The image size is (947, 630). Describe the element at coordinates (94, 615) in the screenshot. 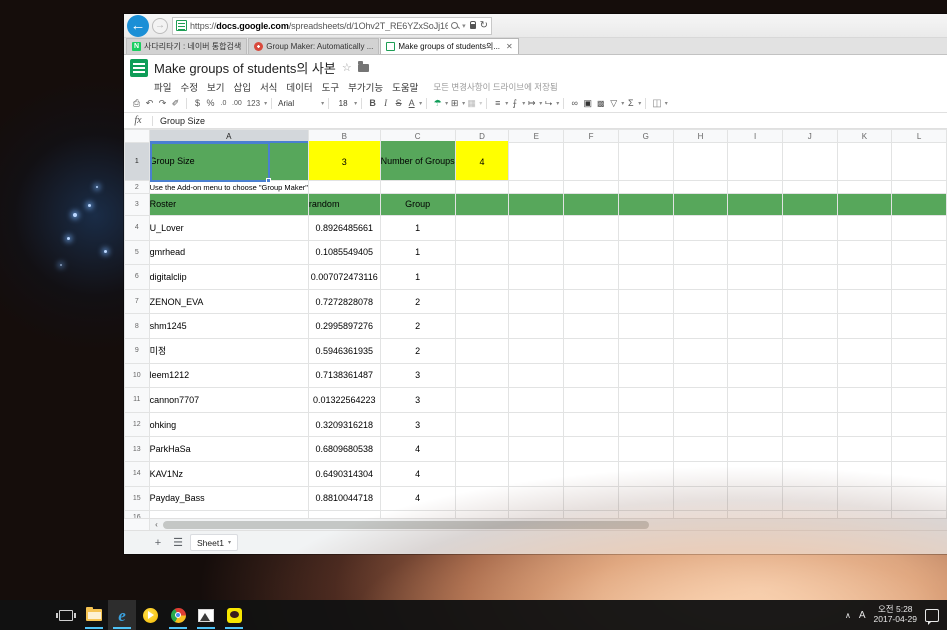

I see `file-explorer-icon` at that location.